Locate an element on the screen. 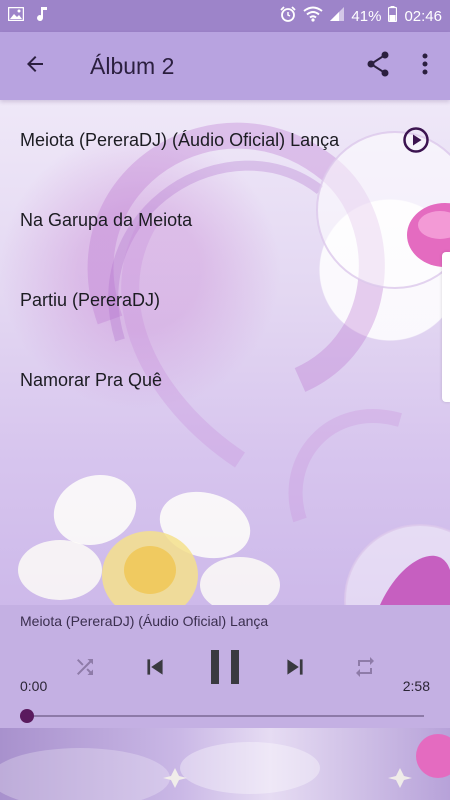 The height and width of the screenshot is (800, 450). repeat-button is located at coordinates (365, 669).